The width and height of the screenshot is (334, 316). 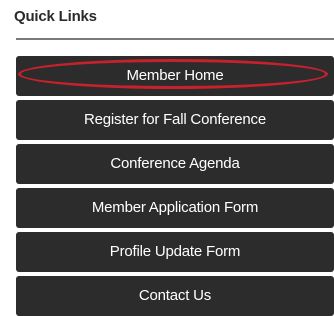 I want to click on conference-agenda-button: Conference Agenda, so click(x=175, y=164).